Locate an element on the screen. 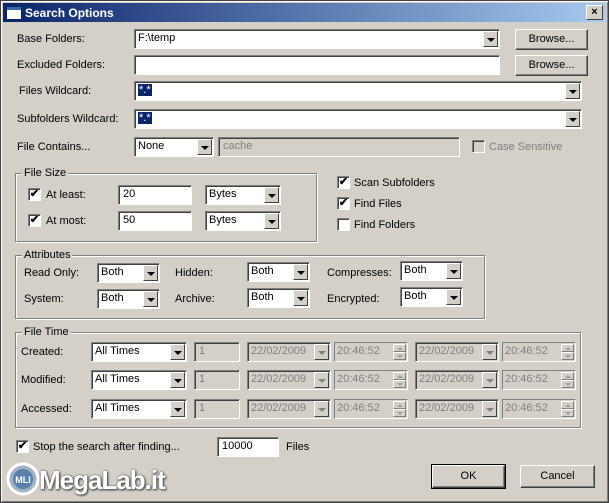 This screenshot has height=503, width=609. check-icon: ✔ is located at coordinates (34, 220).